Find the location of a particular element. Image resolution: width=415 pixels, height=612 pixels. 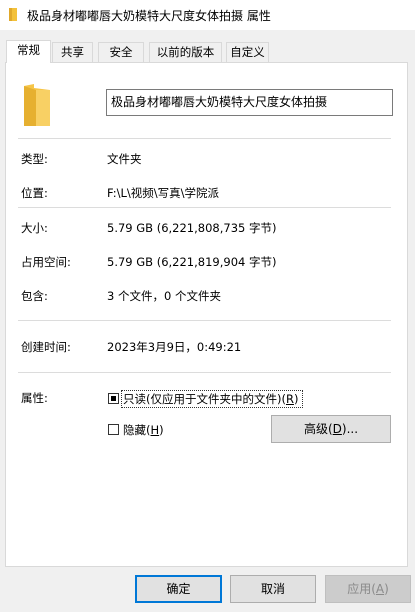

tab-sharing: 共享 is located at coordinates (72, 52).